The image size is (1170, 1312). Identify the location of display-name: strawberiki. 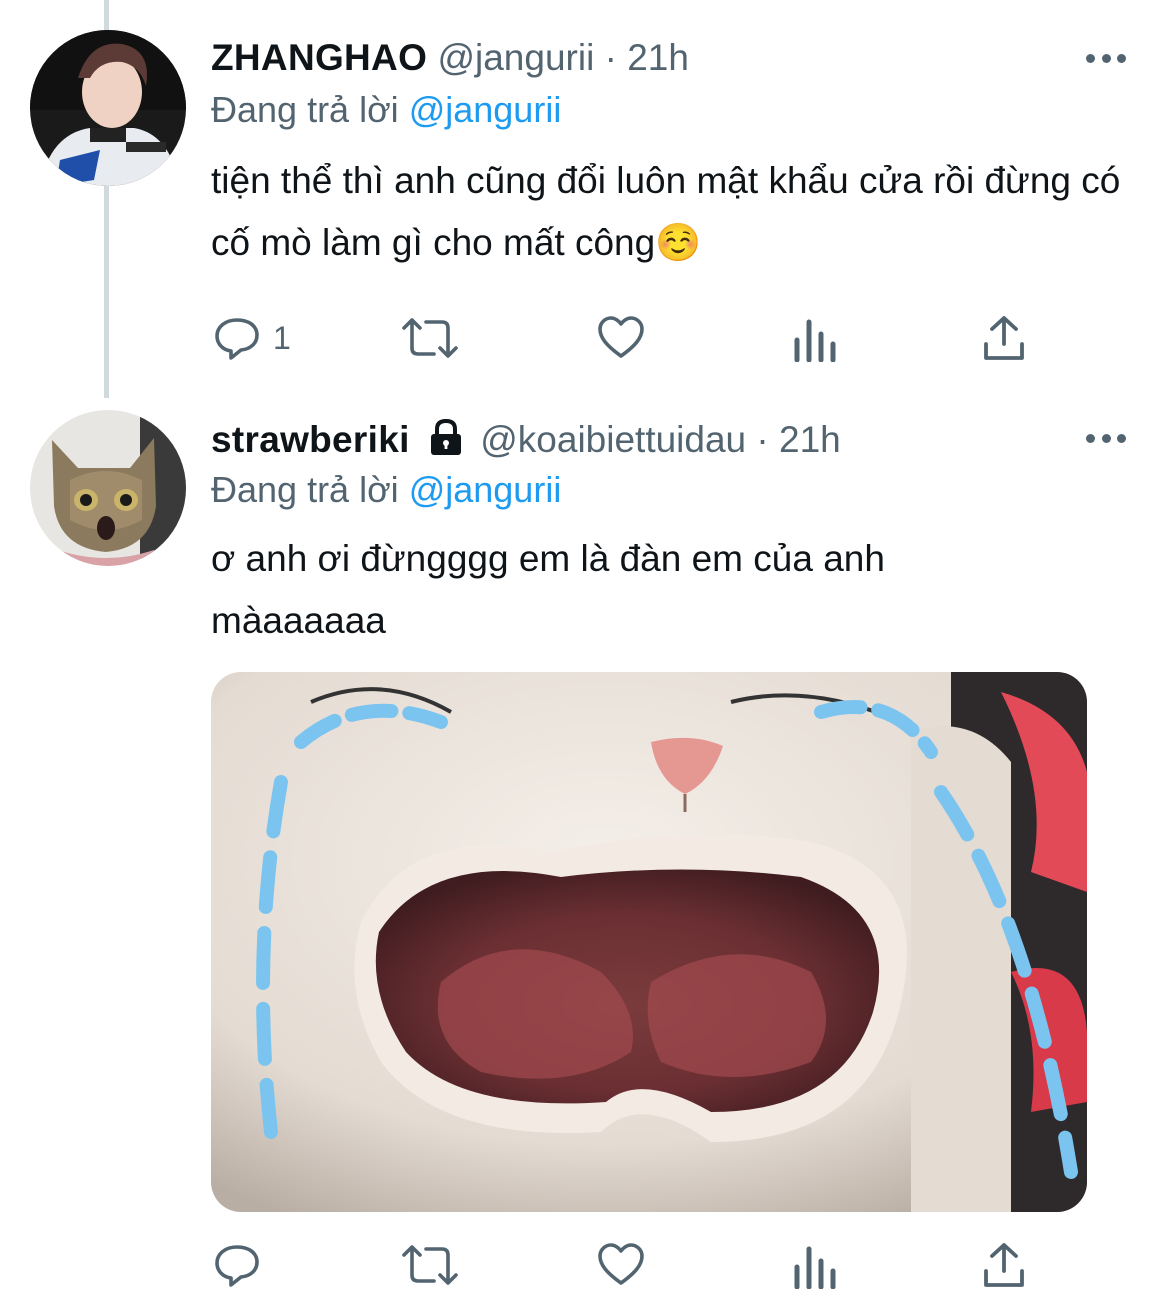
(310, 439).